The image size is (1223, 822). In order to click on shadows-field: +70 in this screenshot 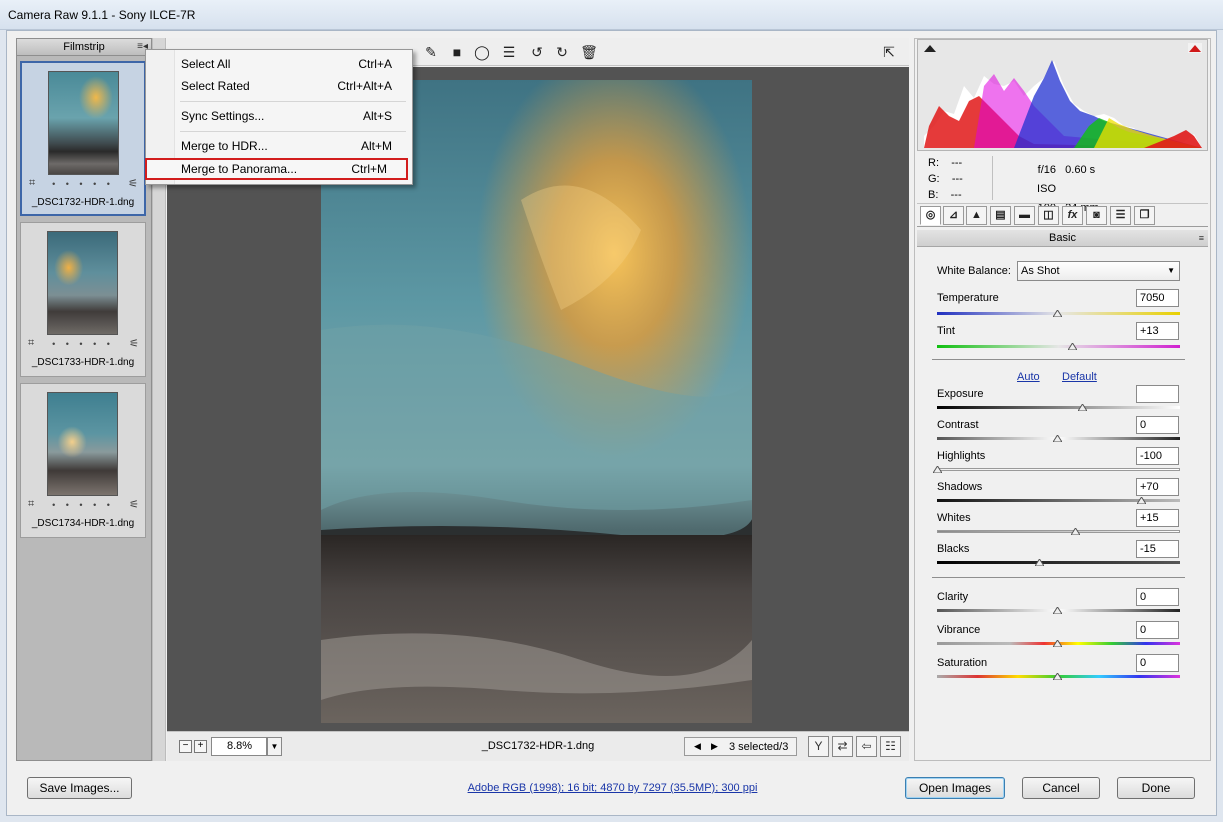, I will do `click(1157, 487)`.